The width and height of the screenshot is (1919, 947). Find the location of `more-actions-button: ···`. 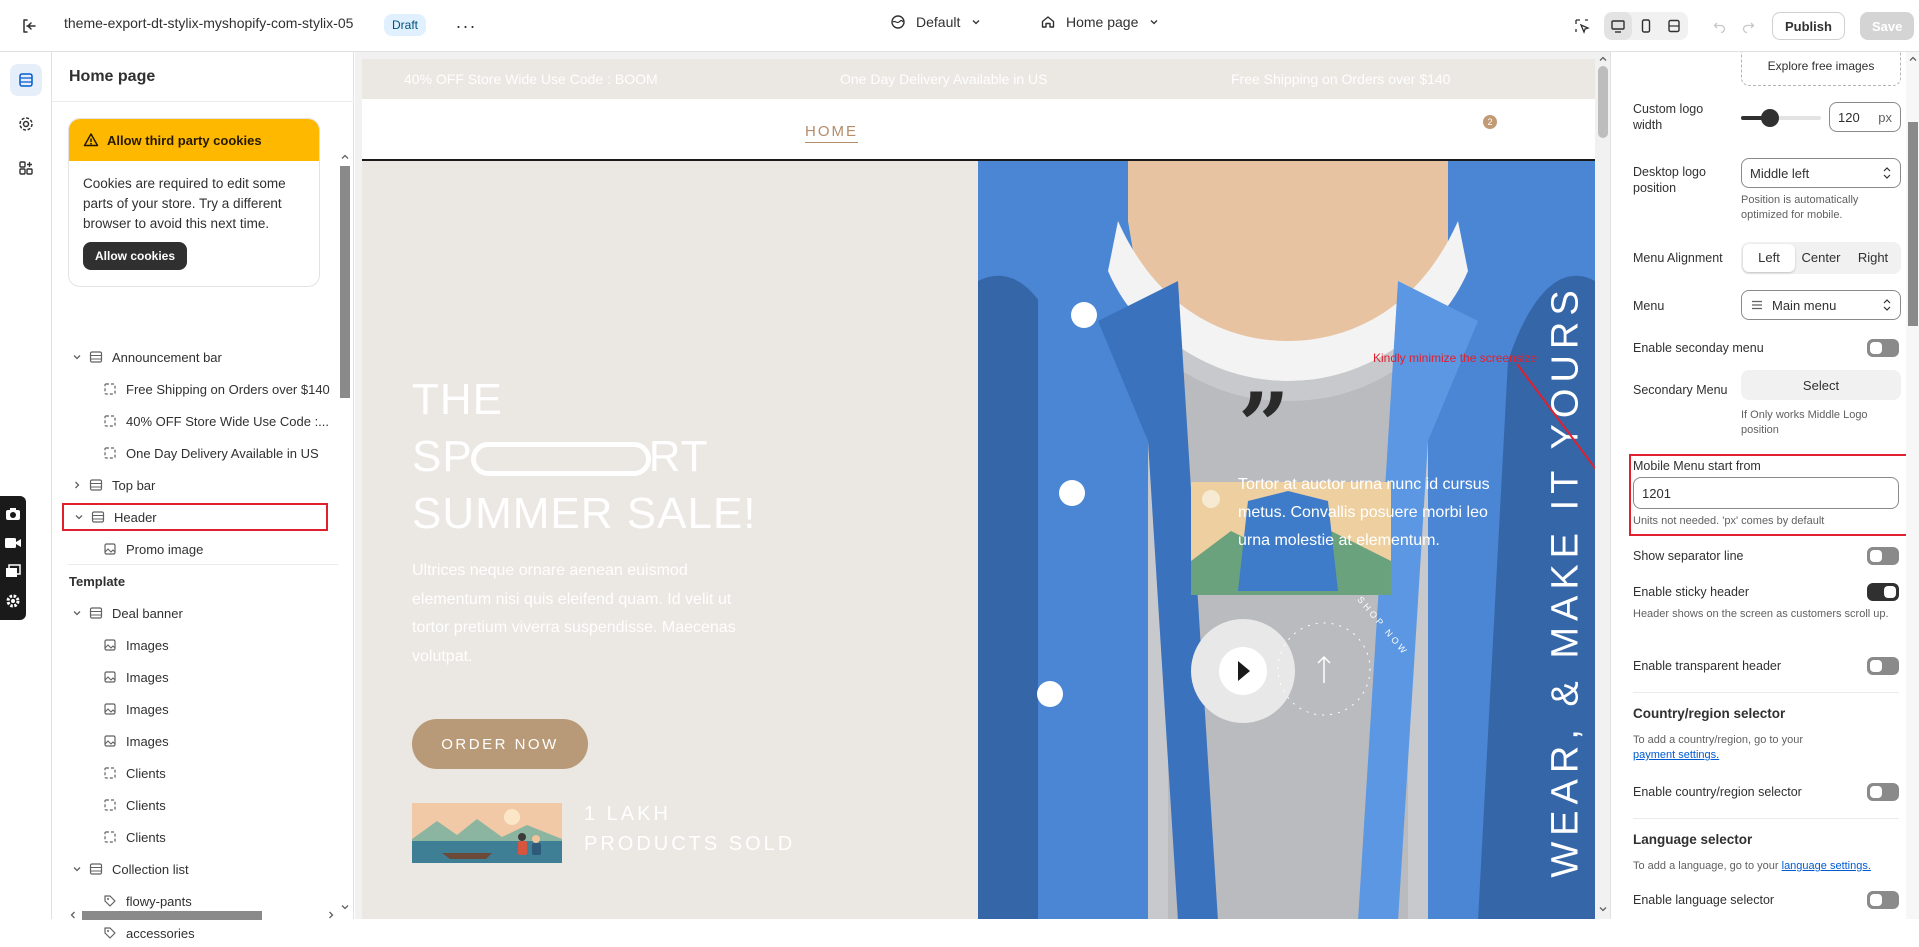

more-actions-button: ··· is located at coordinates (466, 26).